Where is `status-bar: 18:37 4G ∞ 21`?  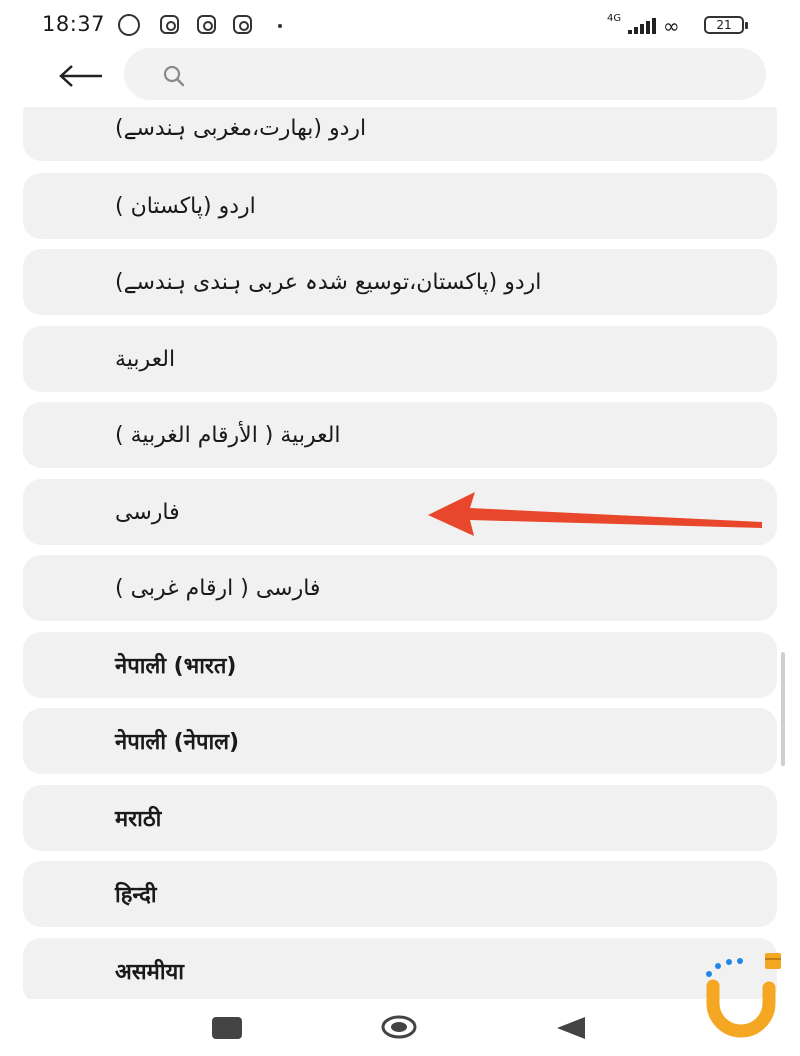 status-bar: 18:37 4G ∞ 21 is located at coordinates (400, 24).